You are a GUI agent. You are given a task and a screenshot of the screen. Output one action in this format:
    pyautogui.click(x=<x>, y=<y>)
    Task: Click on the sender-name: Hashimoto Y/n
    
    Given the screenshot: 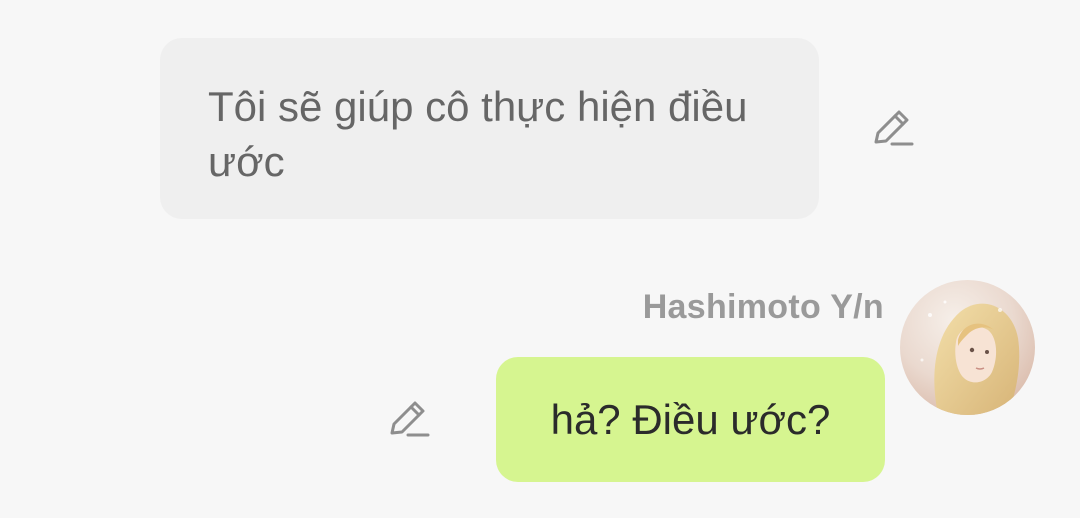 What is the action you would take?
    pyautogui.click(x=763, y=307)
    